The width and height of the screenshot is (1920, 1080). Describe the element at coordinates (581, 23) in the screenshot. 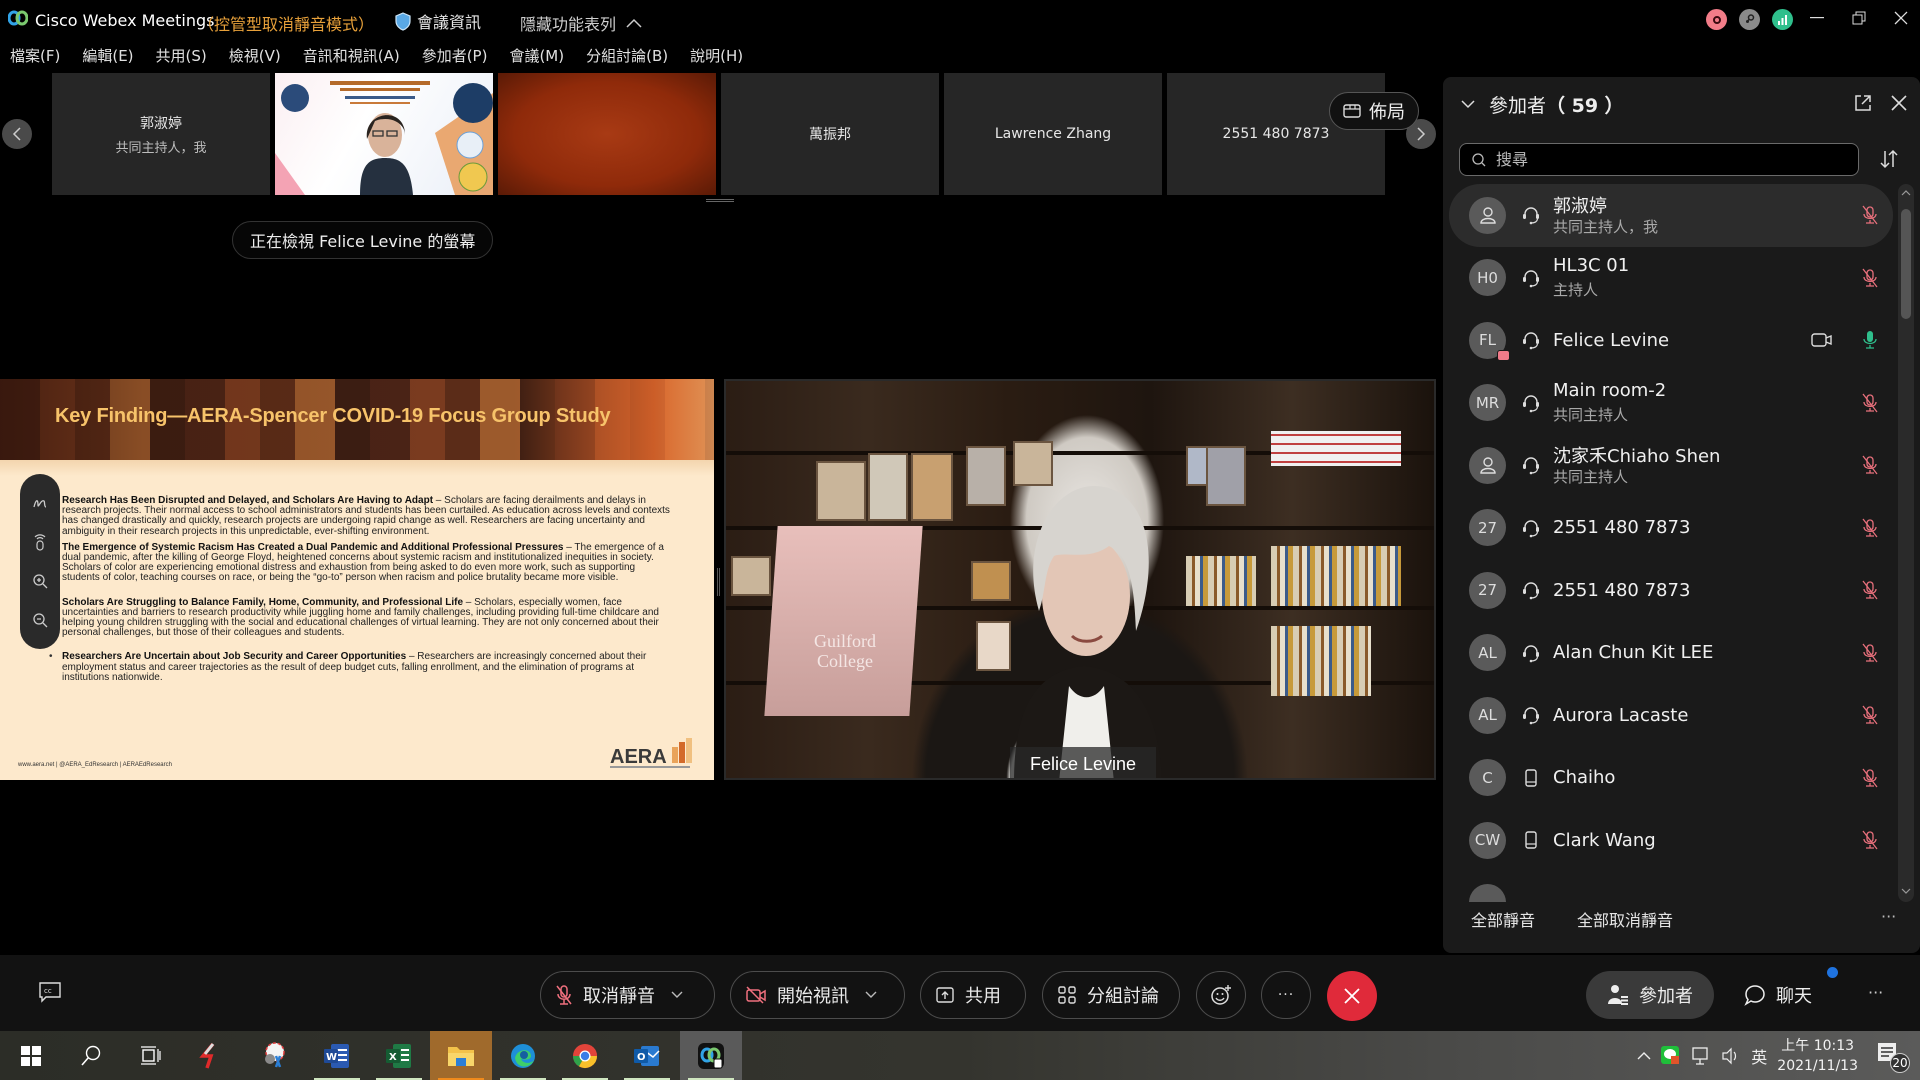

I see `hide-menu-bar-button: 隱藏功能表列` at that location.